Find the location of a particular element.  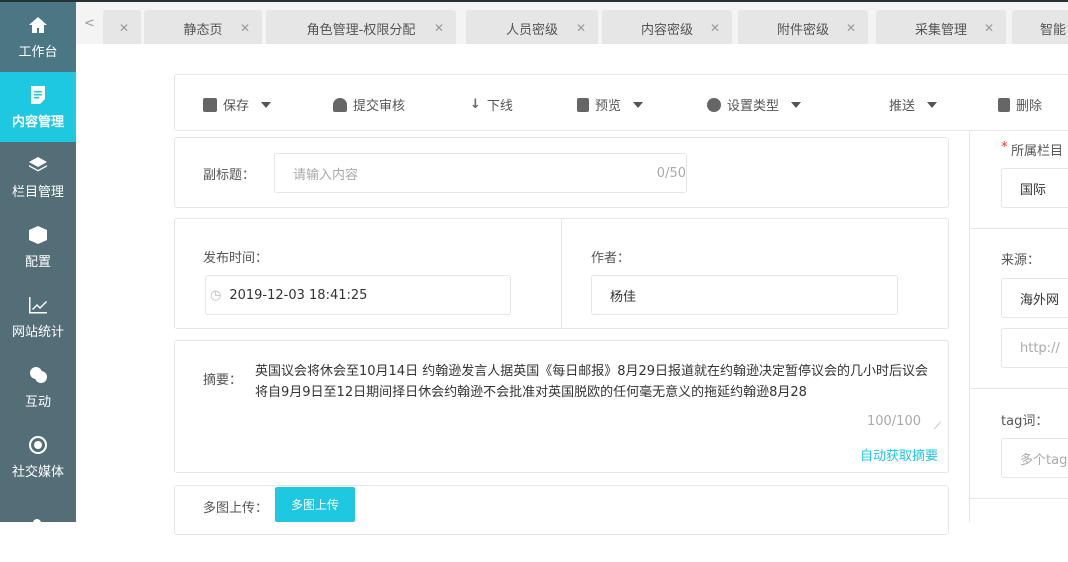

tab: 角色管理-权限分配 ✕ is located at coordinates (361, 27).